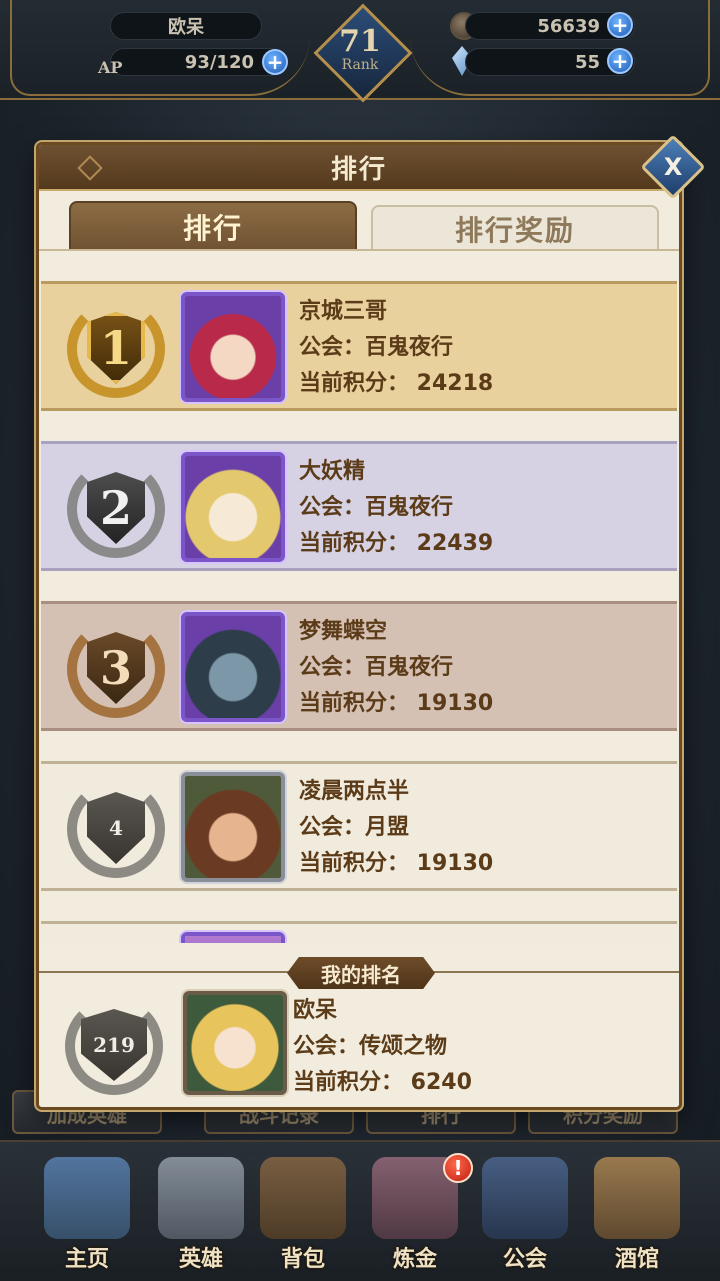 This screenshot has height=1281, width=720. Describe the element at coordinates (354, 791) in the screenshot. I see `player-name-text: 凌晨两点半` at that location.